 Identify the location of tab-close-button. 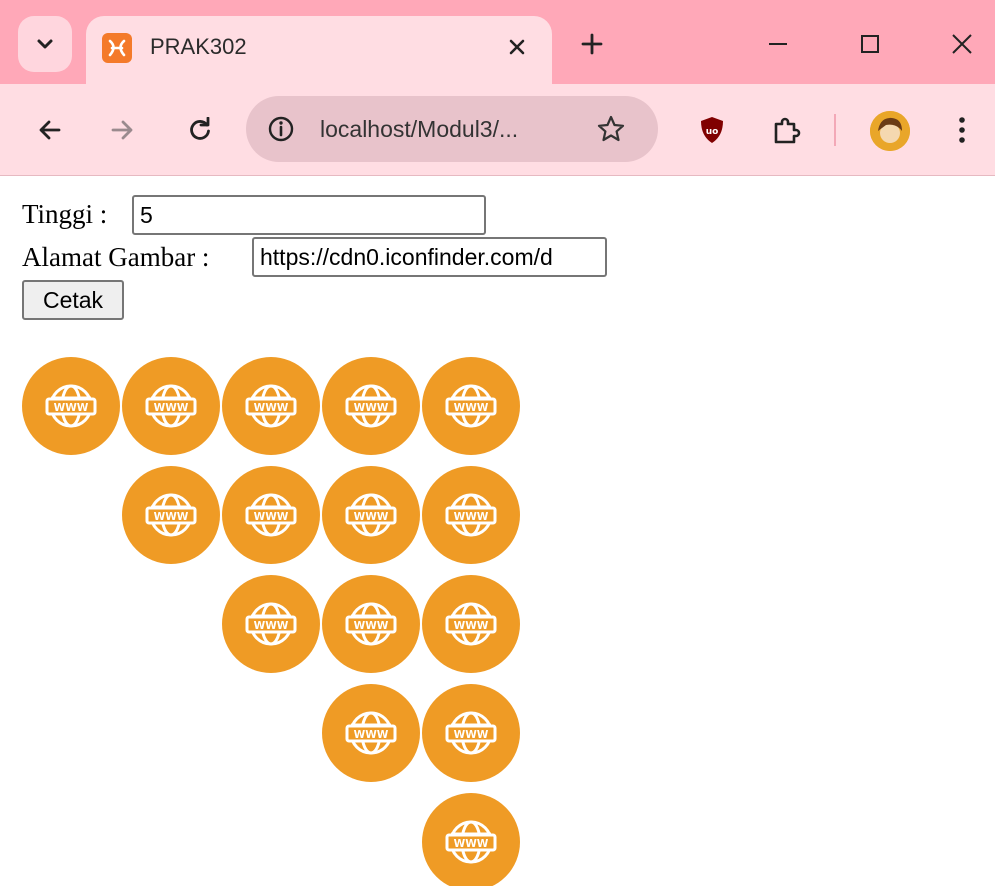
(517, 47).